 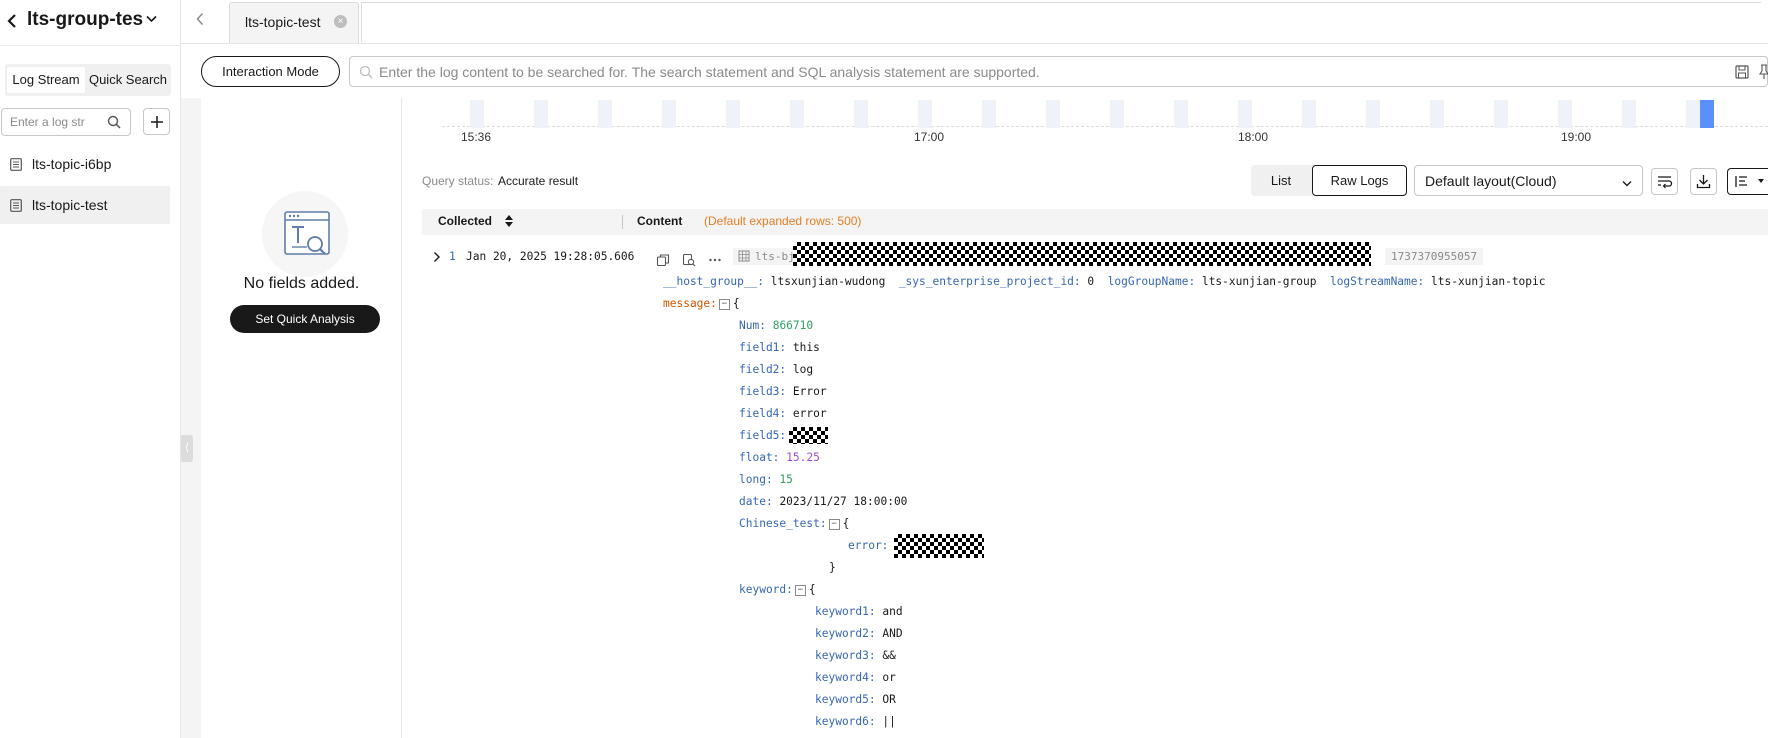 What do you see at coordinates (128, 80) in the screenshot?
I see `tab-quick-search: Quick Search` at bounding box center [128, 80].